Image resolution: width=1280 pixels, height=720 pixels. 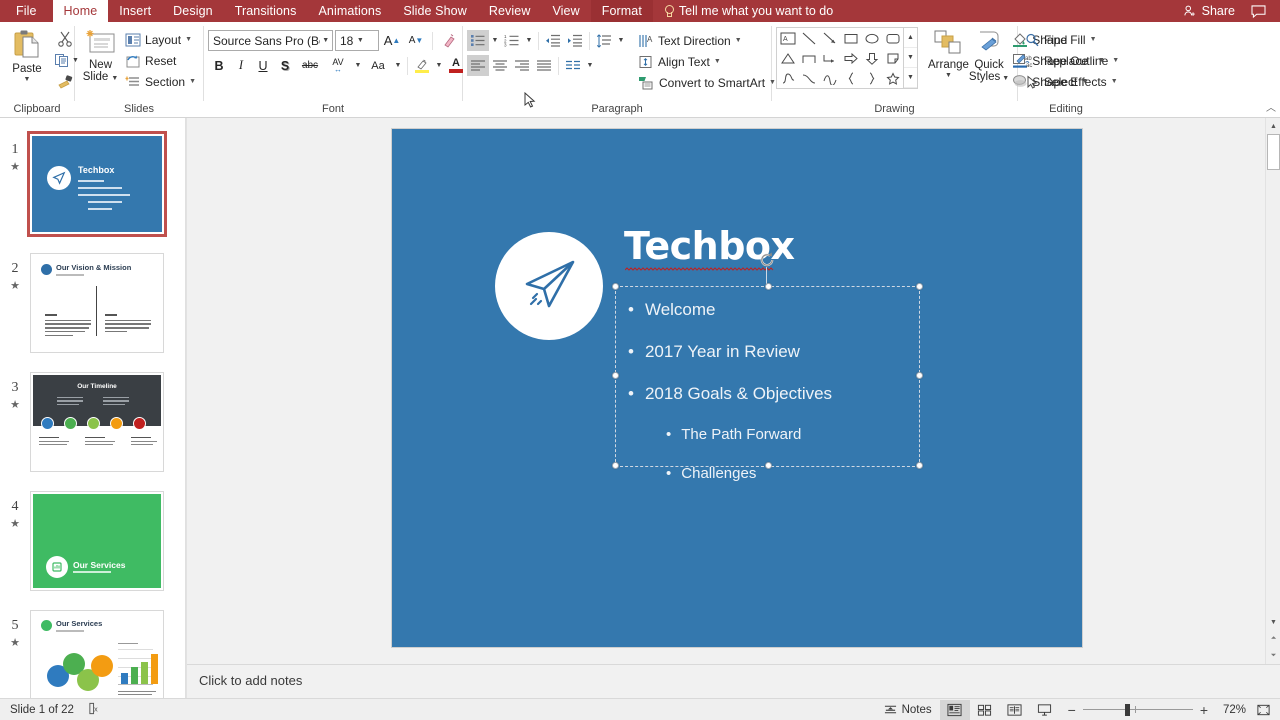 What do you see at coordinates (1204, 710) in the screenshot?
I see `zoom-in-button: +` at bounding box center [1204, 710].